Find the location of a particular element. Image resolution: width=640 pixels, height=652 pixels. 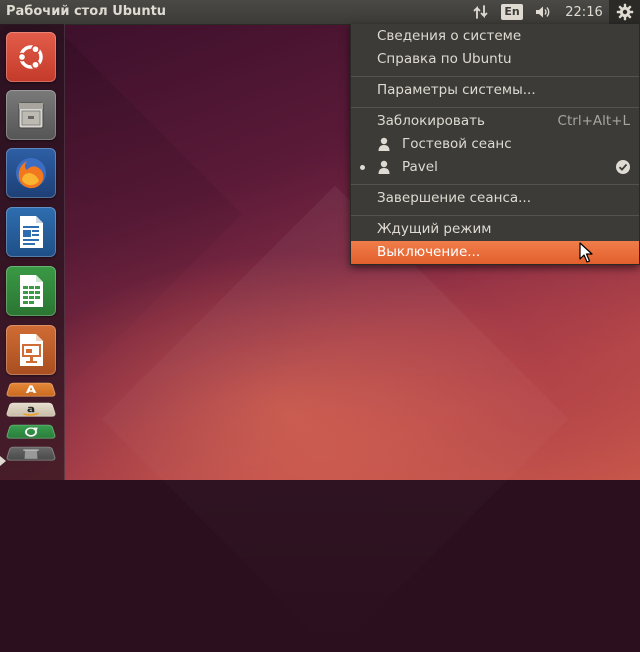

menu-item-help: Справка по Ubuntu is located at coordinates (495, 59).